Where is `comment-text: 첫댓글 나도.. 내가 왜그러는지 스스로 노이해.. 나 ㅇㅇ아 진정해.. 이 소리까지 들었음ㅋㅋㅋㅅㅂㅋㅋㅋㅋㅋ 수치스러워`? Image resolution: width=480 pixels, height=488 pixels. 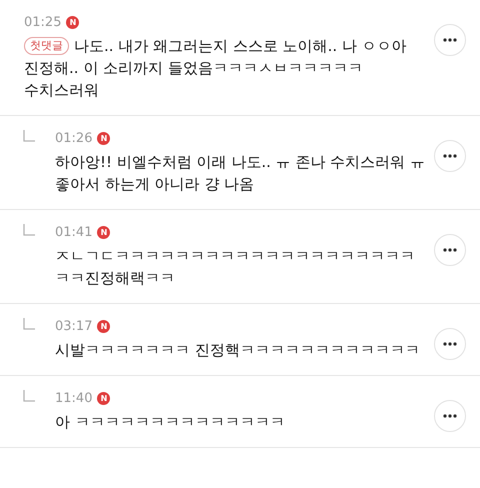
comment-text: 첫댓글 나도.. 내가 왜그러는지 스스로 노이해.. 나 ㅇㅇ아 진정해.. 이 소리까지 들었음ㅋㅋㅋㅅㅂㅋㅋㅋㅋㅋ 수치스러워 is located at coordinates (216, 68).